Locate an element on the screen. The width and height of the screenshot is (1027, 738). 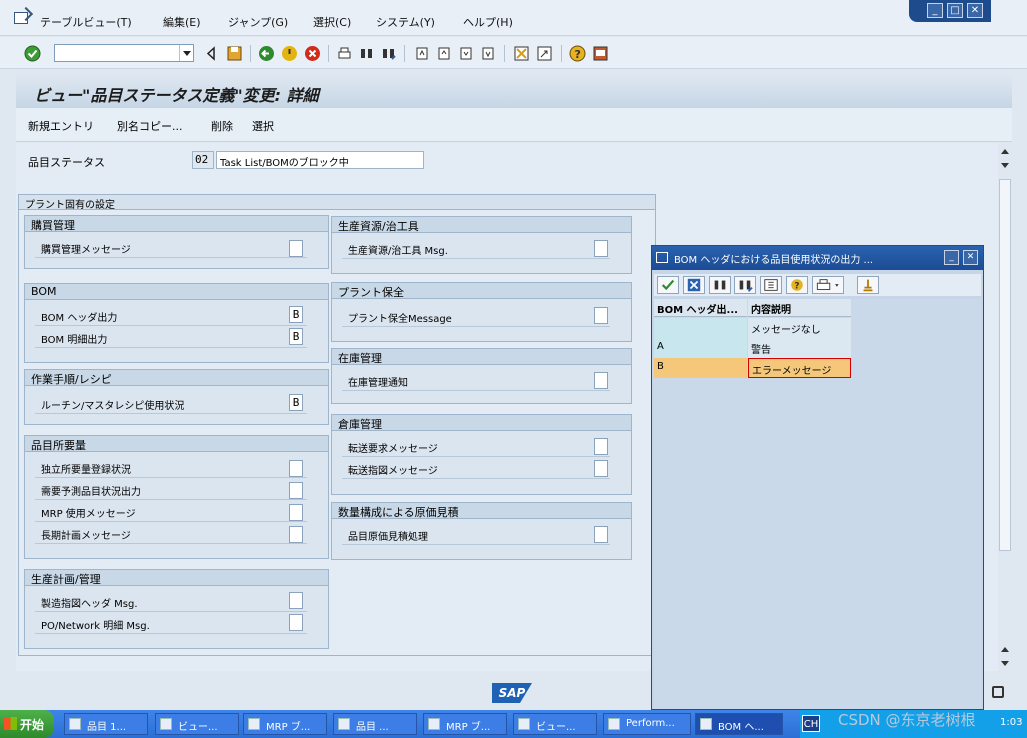
clock: 1:03 is located at coordinates (1011, 722).